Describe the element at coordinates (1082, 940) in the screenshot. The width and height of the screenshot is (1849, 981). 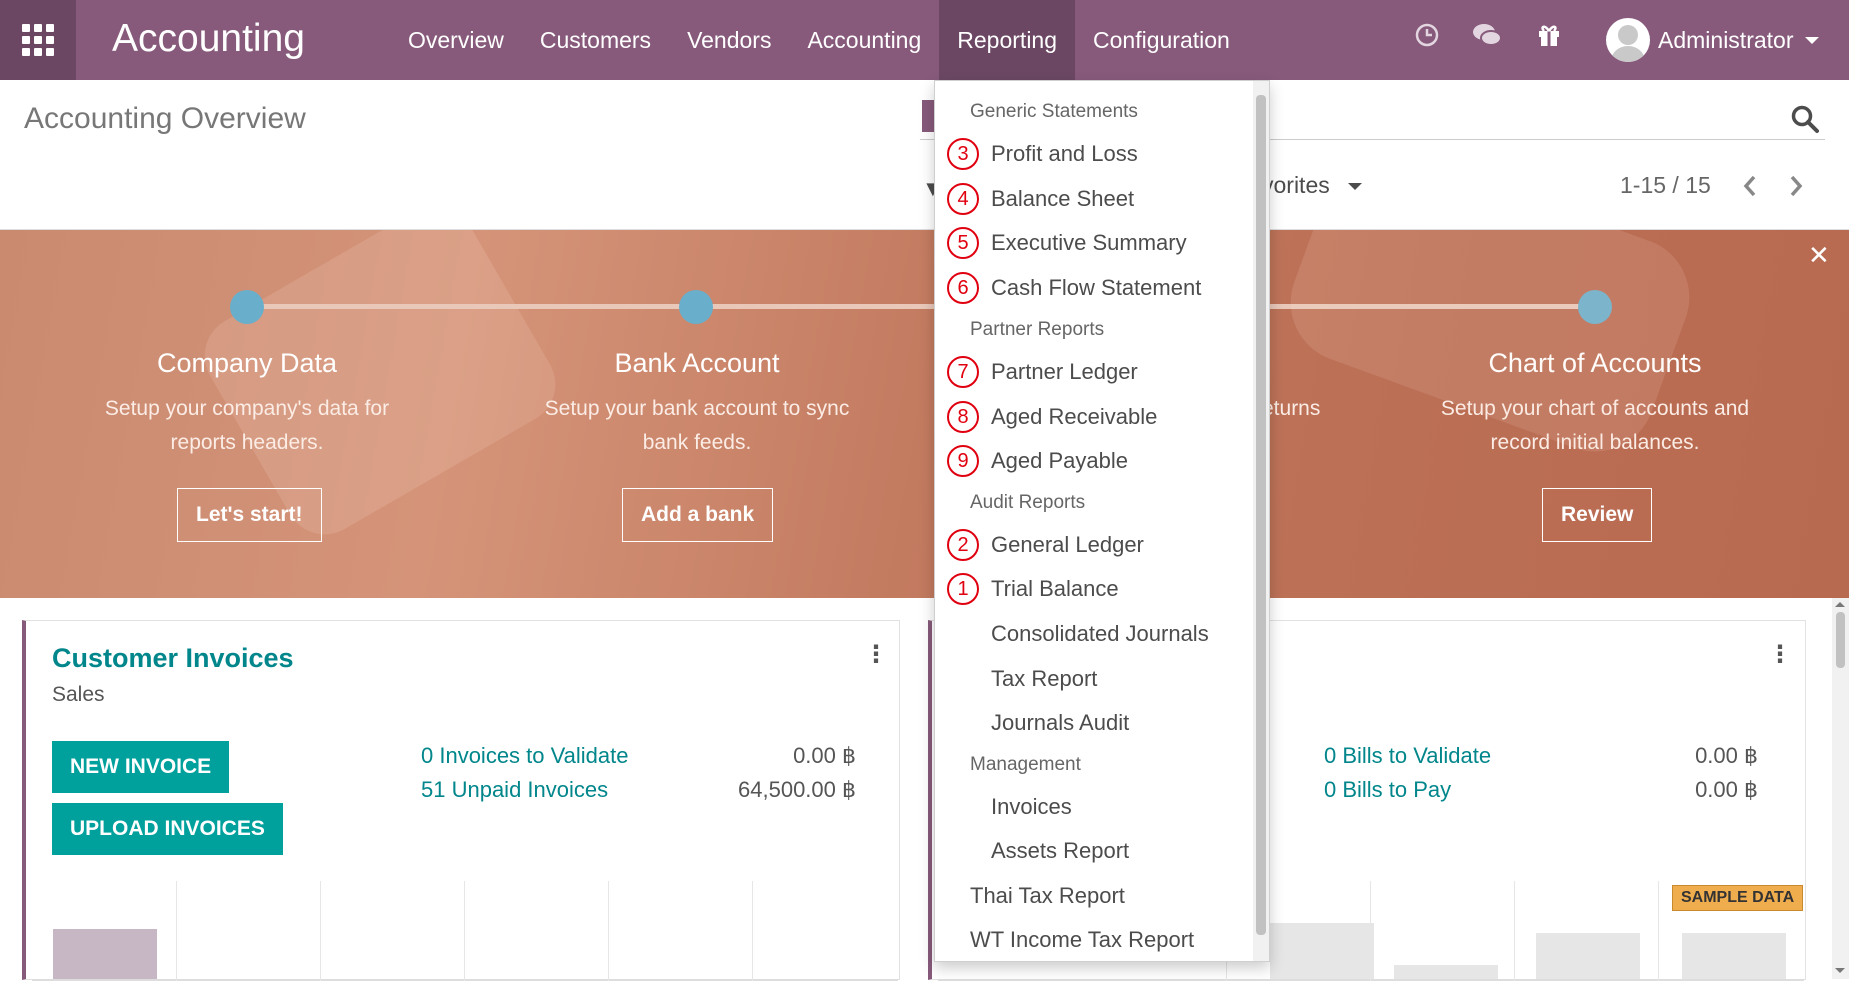
I see `menu-item-wt-income-tax-report: WT Income Tax Report` at that location.